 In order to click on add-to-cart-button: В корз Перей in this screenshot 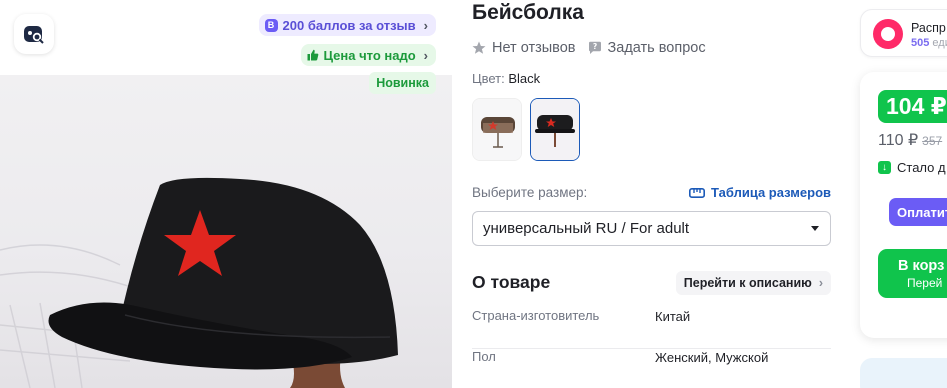, I will do `click(912, 273)`.